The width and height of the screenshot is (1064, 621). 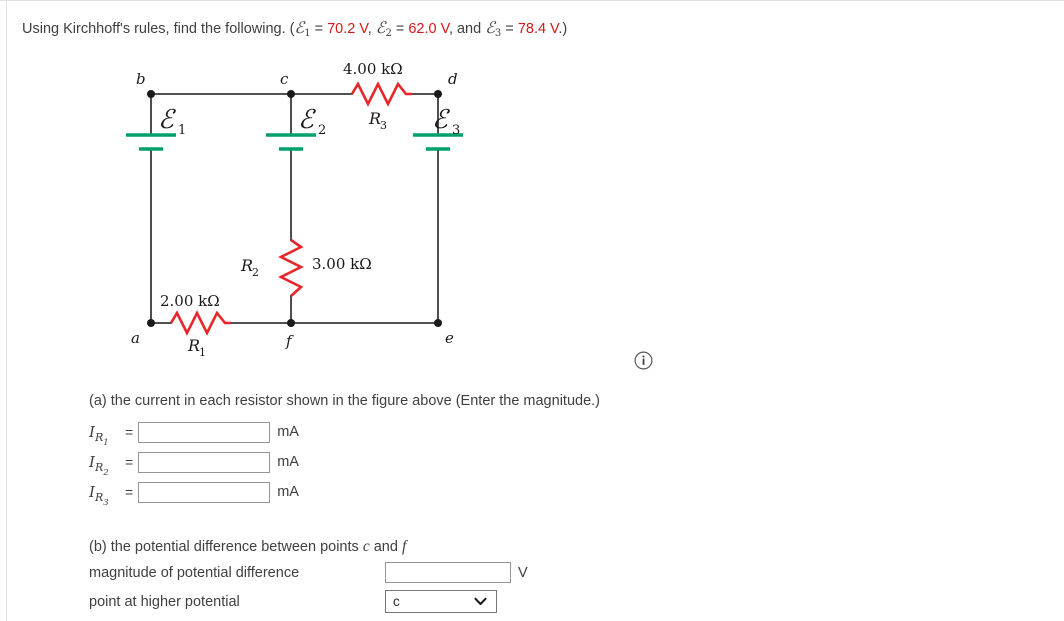 I want to click on resistor-r2-value: 3.00 kΩ, so click(x=342, y=264).